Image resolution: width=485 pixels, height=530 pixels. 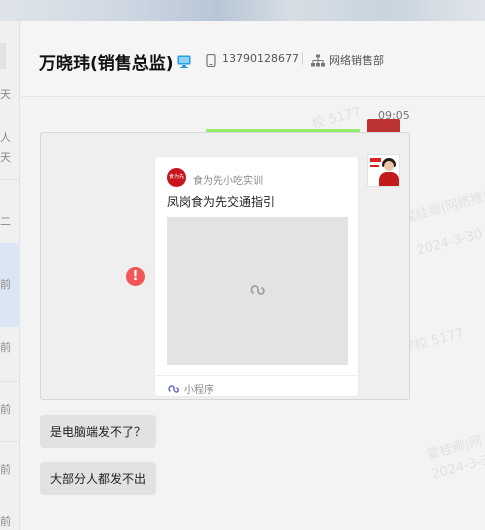 I want to click on mini-program-link-icon, so click(x=257, y=293).